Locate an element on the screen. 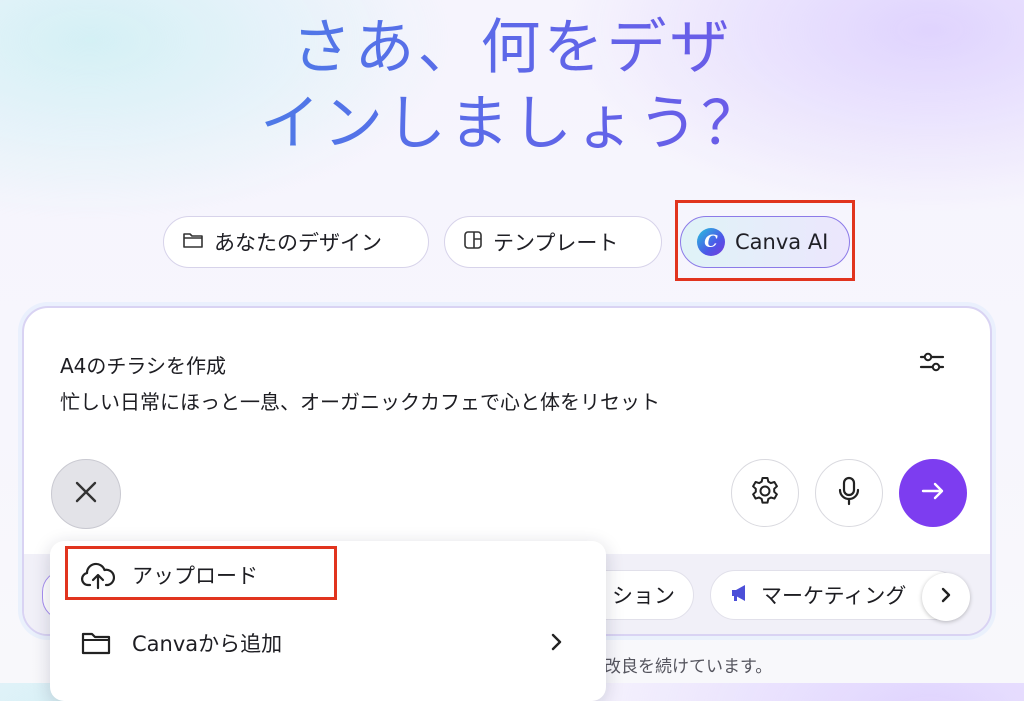 The width and height of the screenshot is (1024, 701). close-button is located at coordinates (86, 494).